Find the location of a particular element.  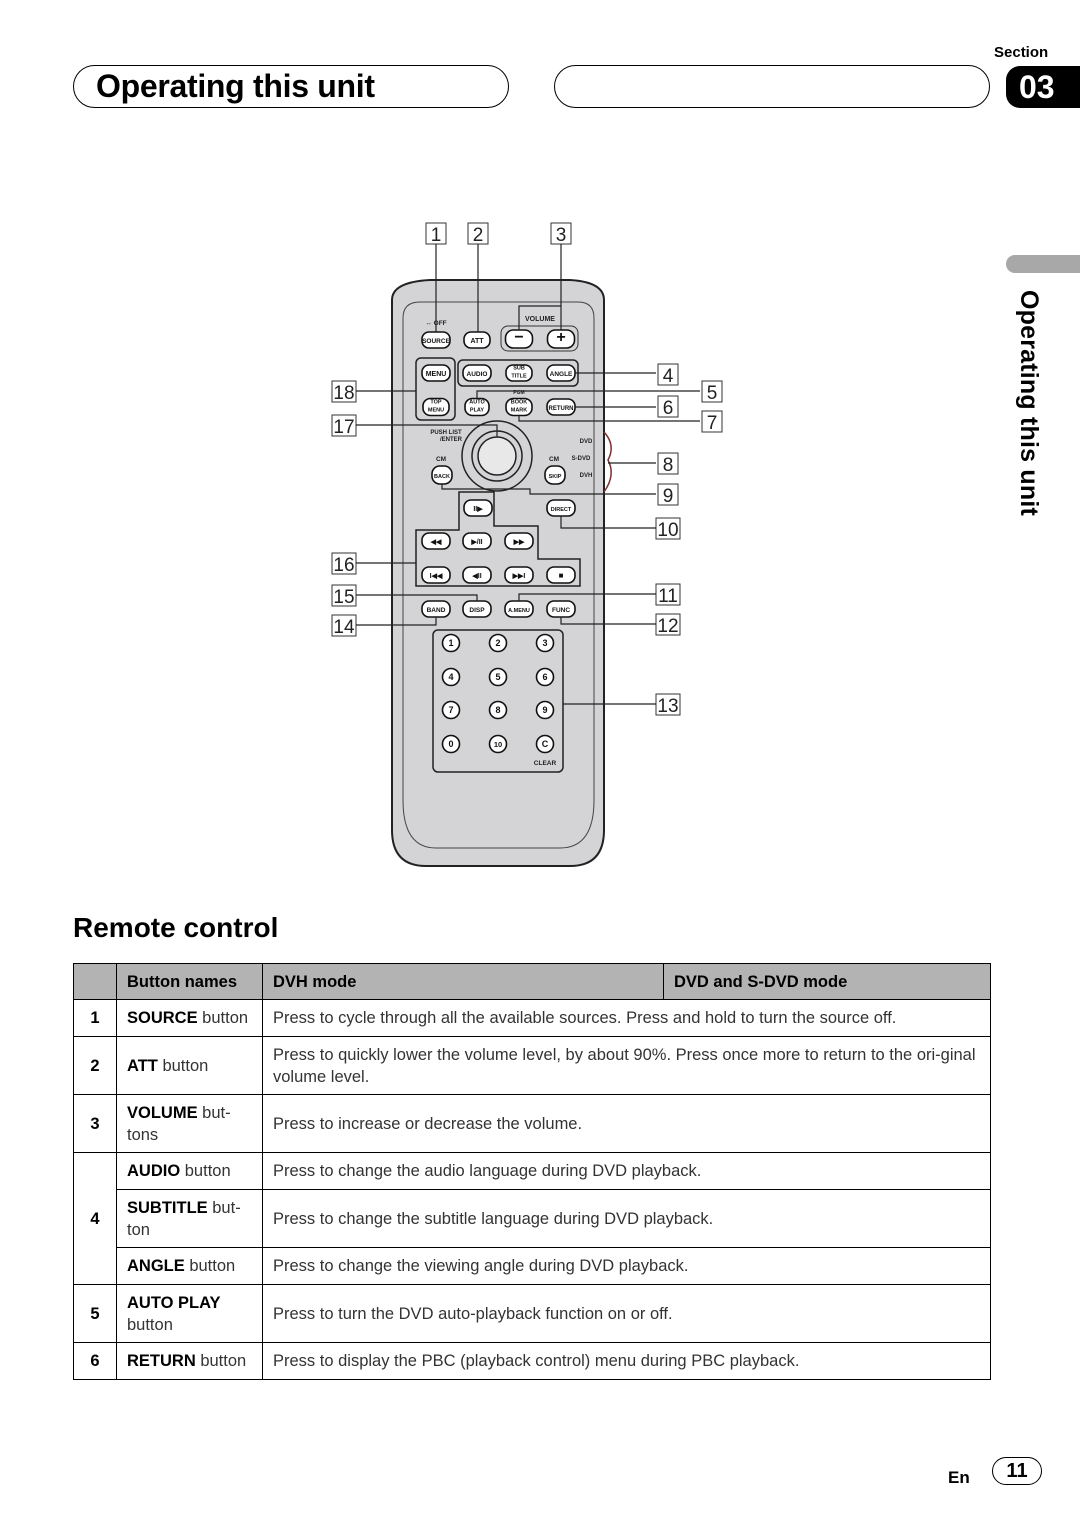

back-button: BACK is located at coordinates (442, 475).